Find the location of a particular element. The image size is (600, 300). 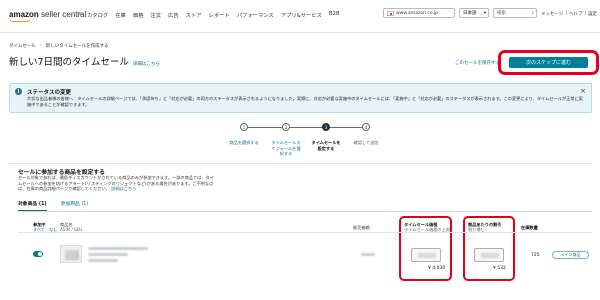

step-4-dot: 4 is located at coordinates (366, 127).